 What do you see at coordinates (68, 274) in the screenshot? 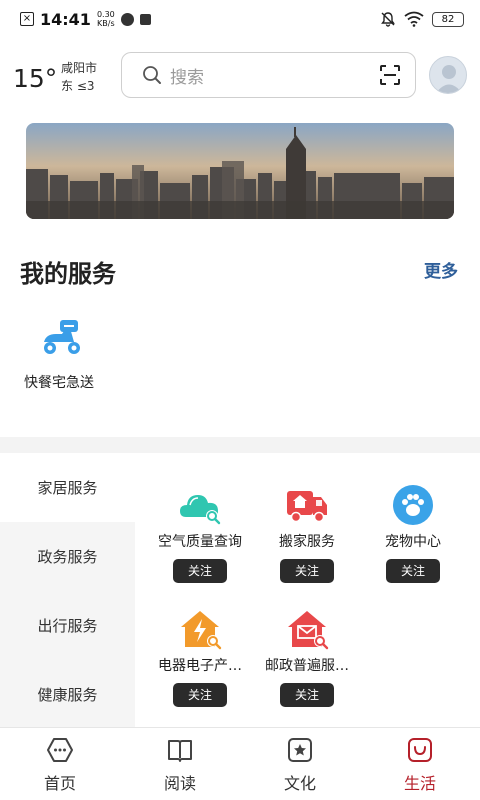
I see `my-services-title: 我的服务` at bounding box center [68, 274].